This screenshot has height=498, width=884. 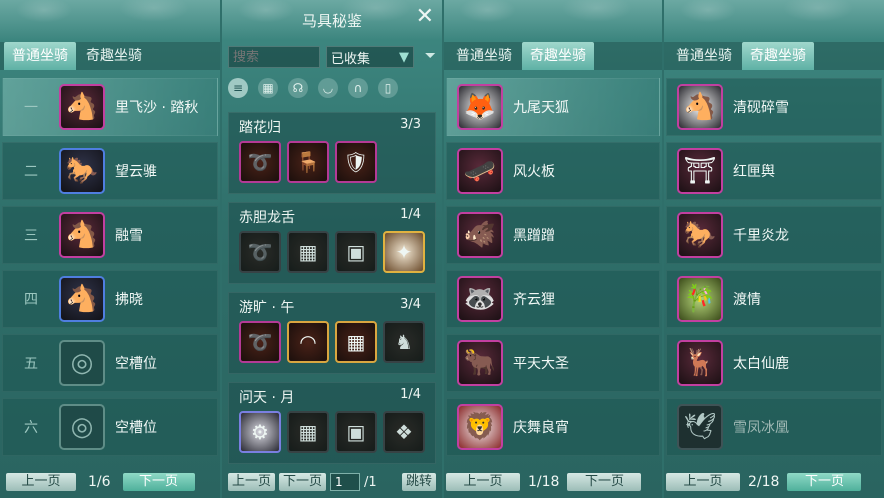 I want to click on mount-slot-row: 二 🐎 望云骓, so click(x=110, y=171).